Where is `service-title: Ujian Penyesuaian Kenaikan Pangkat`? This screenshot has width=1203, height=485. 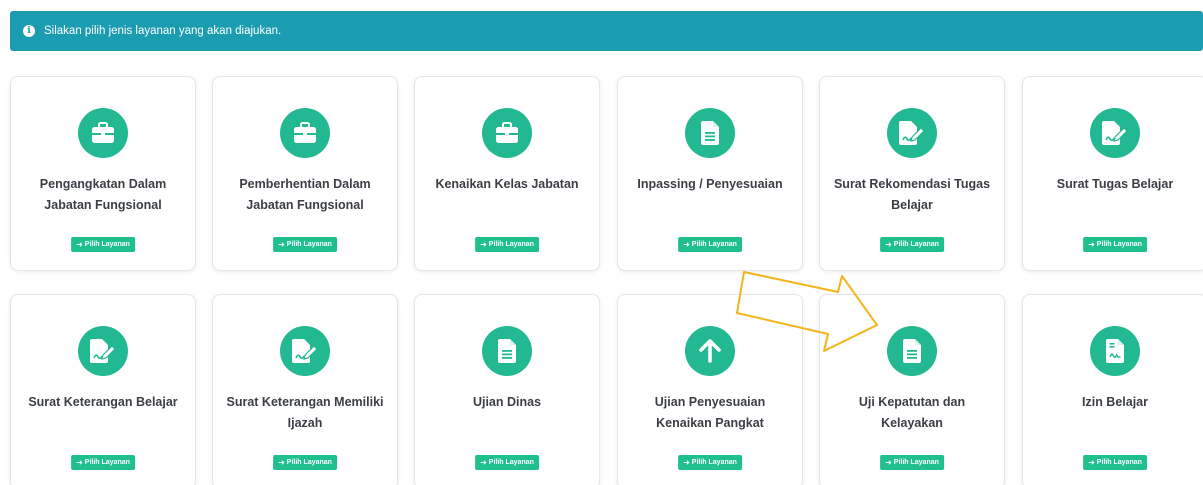
service-title: Ujian Penyesuaian Kenaikan Pangkat is located at coordinates (710, 412).